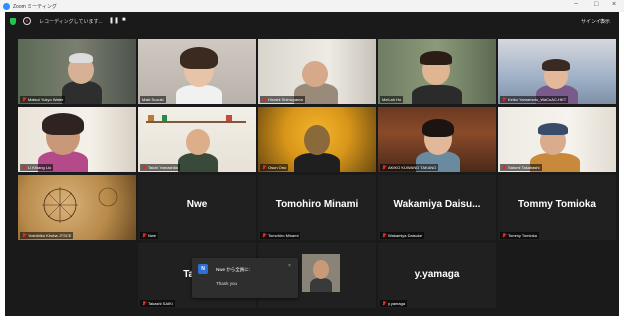 The height and width of the screenshot is (316, 624). What do you see at coordinates (47, 235) in the screenshot?
I see `participant-name-label: Yoshihiko Kiroha JTSCE` at bounding box center [47, 235].